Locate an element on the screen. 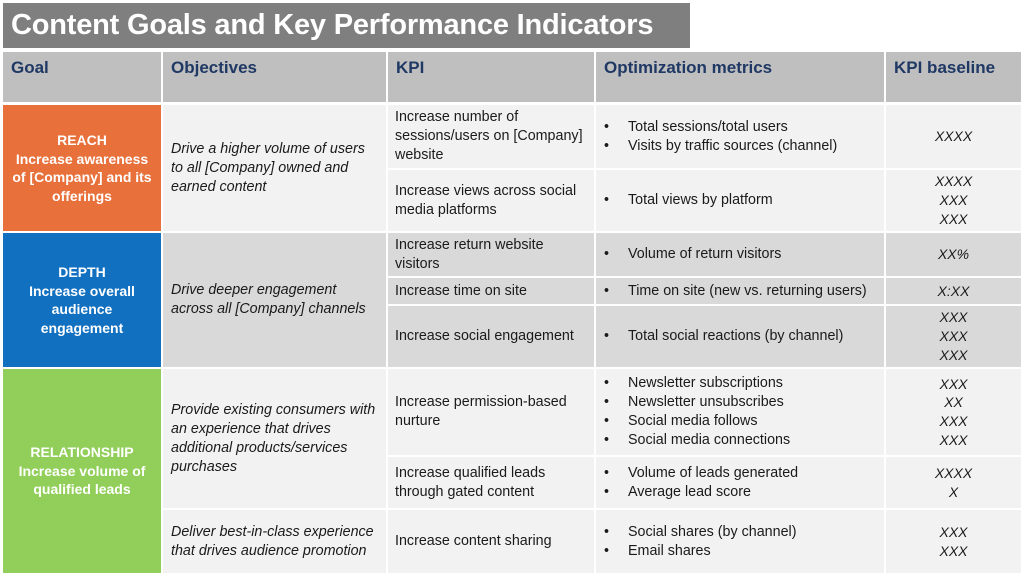  metric-item: • Total views by platform is located at coordinates (744, 200).